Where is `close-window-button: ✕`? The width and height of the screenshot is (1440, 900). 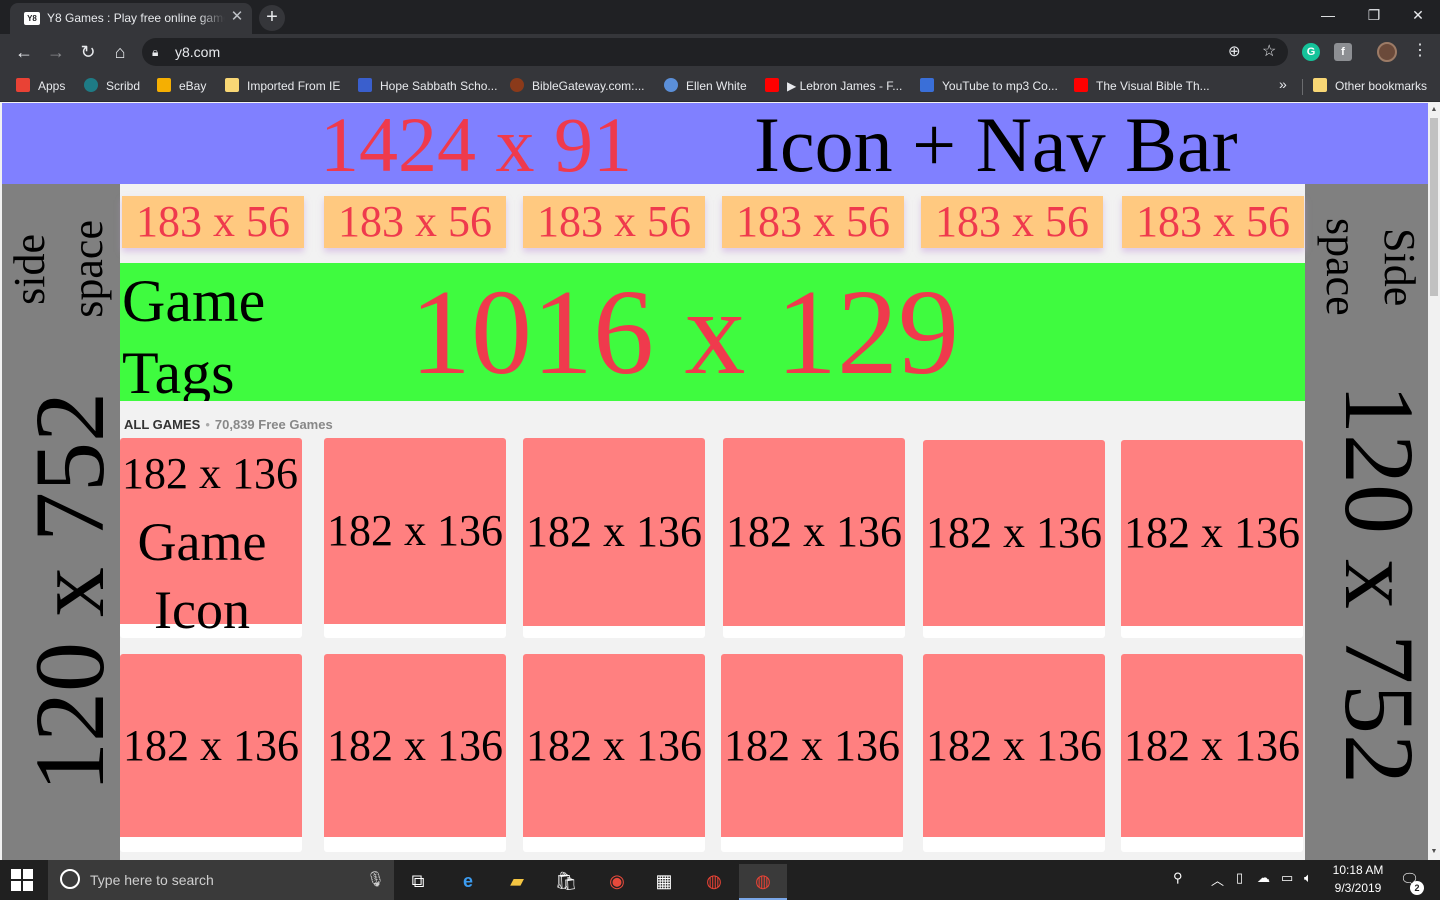
close-window-button: ✕ is located at coordinates (1417, 15).